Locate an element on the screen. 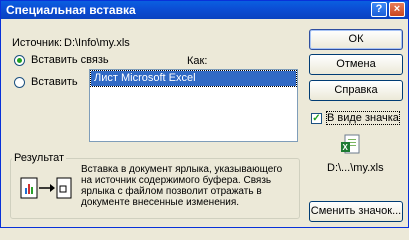  ok-button: ОК is located at coordinates (356, 39).